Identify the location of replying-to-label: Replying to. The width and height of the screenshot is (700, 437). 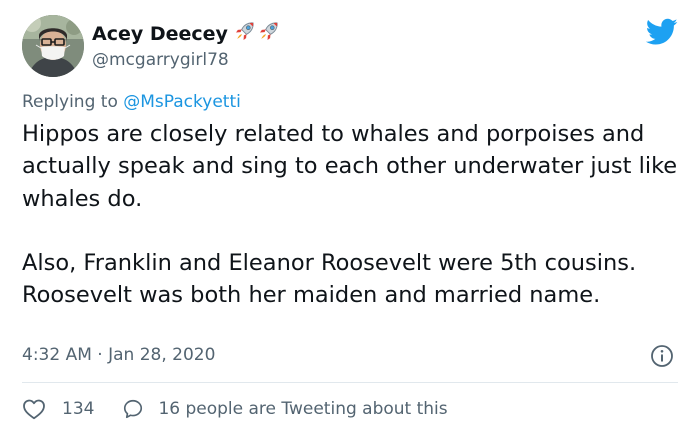
(70, 102).